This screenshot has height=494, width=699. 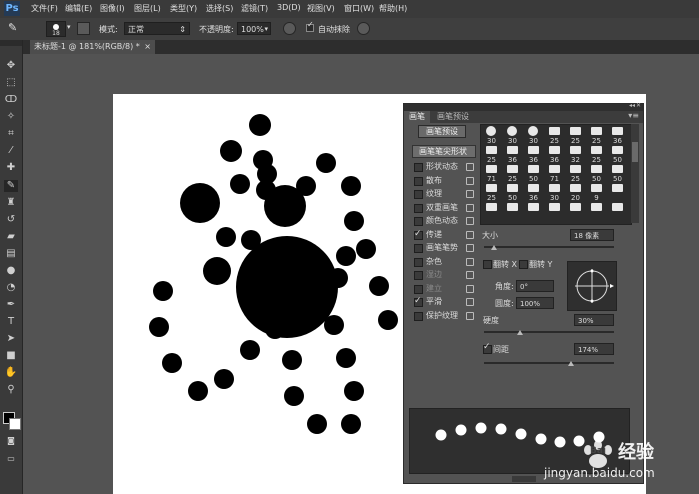 What do you see at coordinates (11, 305) in the screenshot?
I see `pen-tool-icon: ✒` at bounding box center [11, 305].